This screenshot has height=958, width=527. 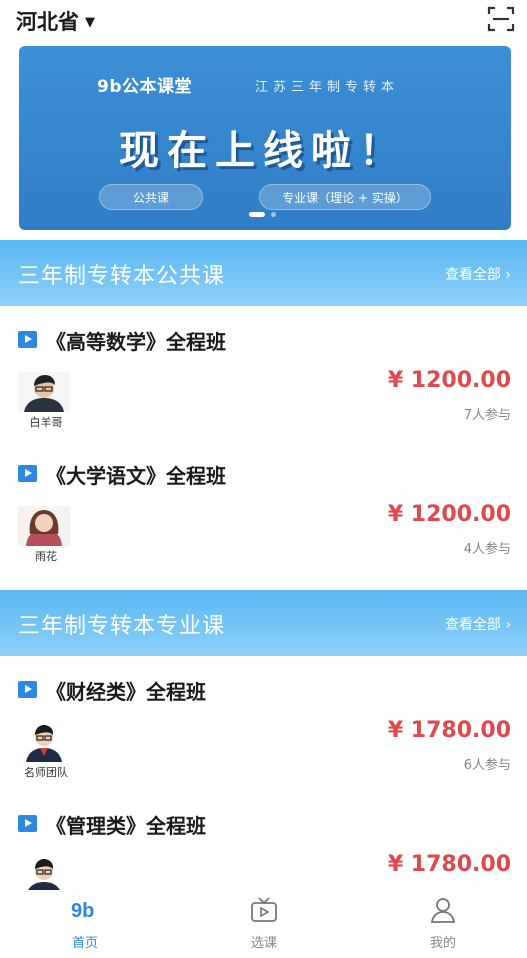 What do you see at coordinates (136, 342) in the screenshot?
I see `course-title: 《高等数学》全程班` at bounding box center [136, 342].